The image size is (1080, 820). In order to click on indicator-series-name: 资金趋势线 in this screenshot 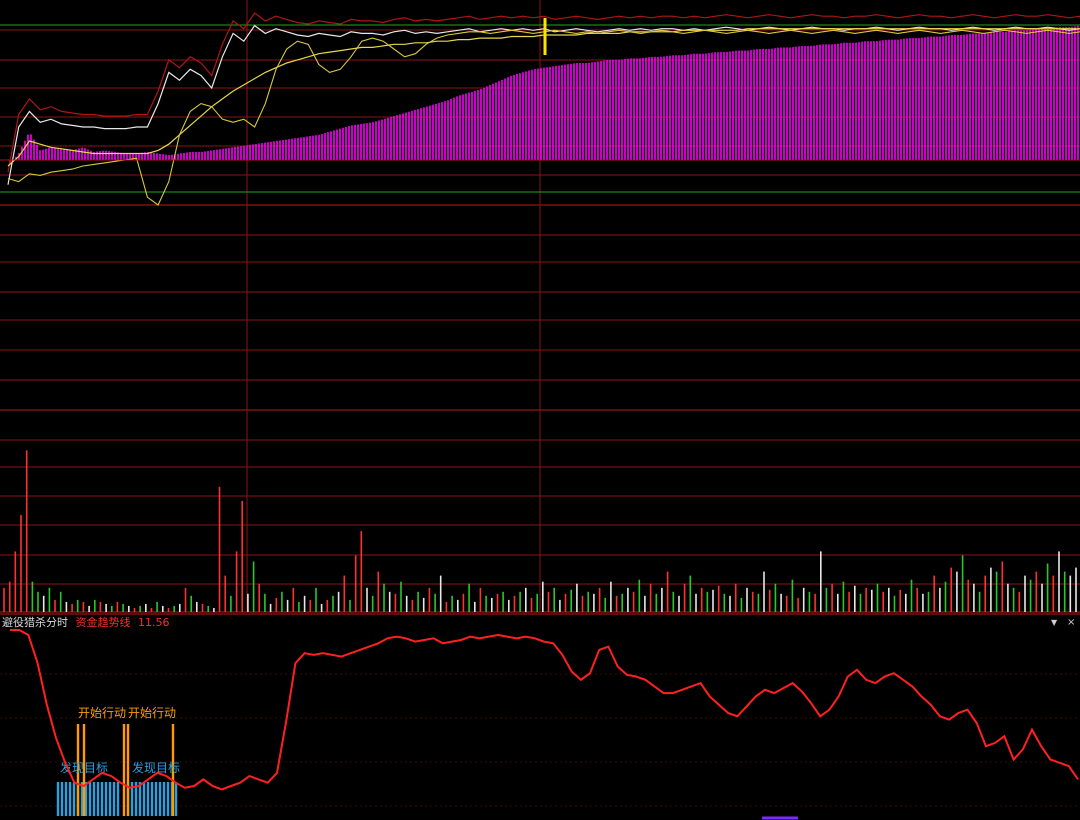, I will do `click(103, 622)`.